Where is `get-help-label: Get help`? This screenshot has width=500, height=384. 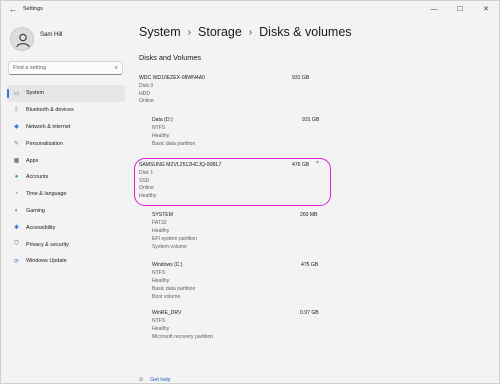 get-help-label: Get help is located at coordinates (160, 380).